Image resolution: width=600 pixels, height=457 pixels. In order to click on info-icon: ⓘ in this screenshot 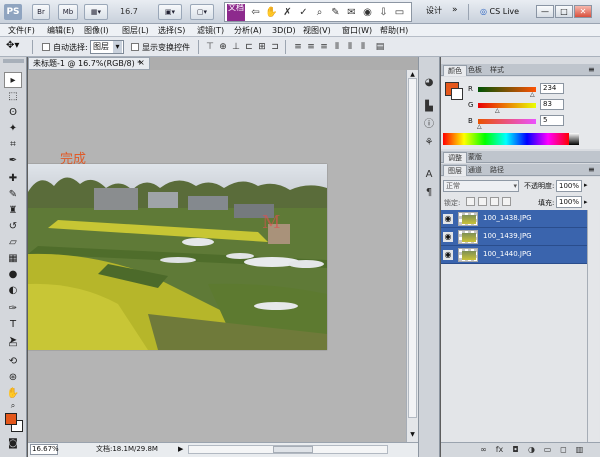, I will do `click(429, 125)`.